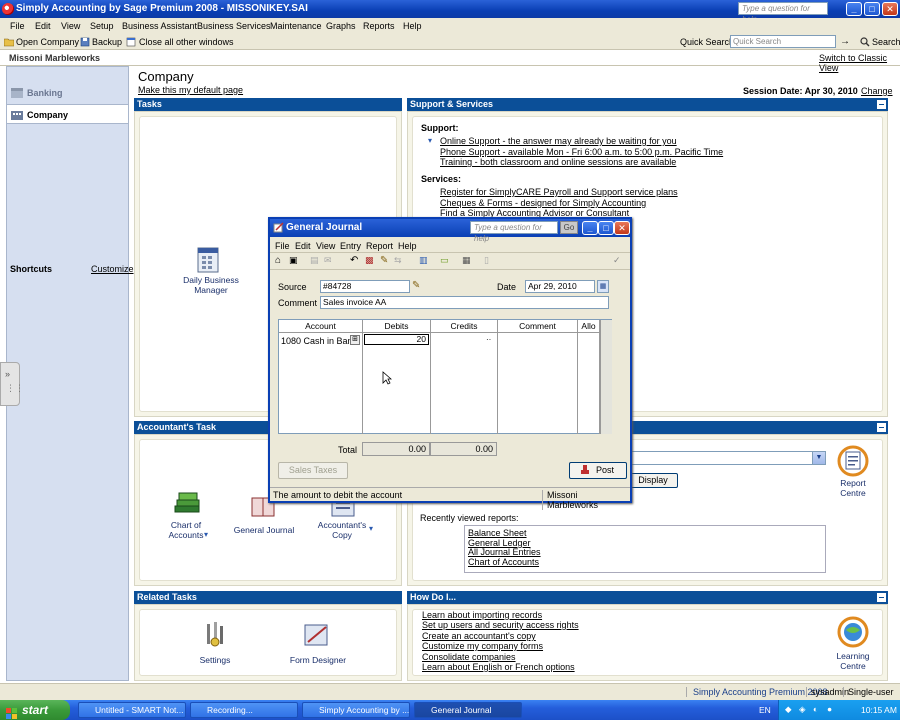 The height and width of the screenshot is (720, 900). What do you see at coordinates (293, 260) in the screenshot?
I see `window-icon: ▣` at bounding box center [293, 260].